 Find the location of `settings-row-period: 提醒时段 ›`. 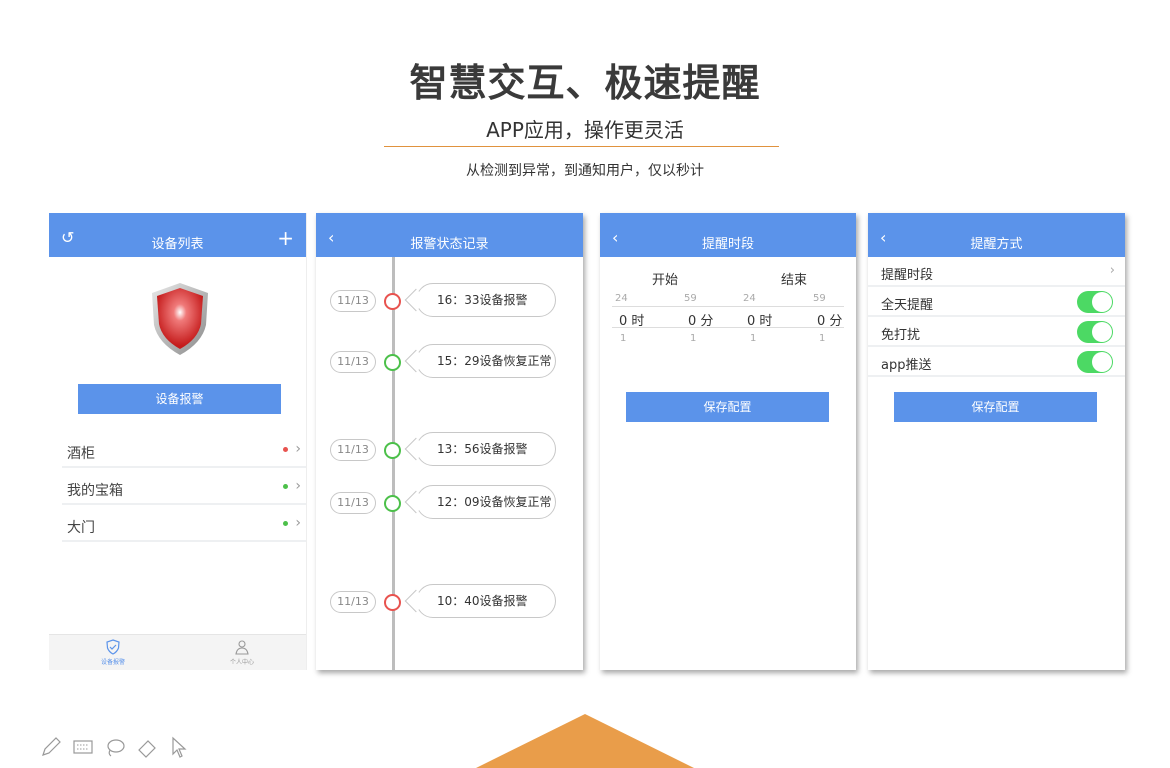

settings-row-period: 提醒时段 › is located at coordinates (996, 272).